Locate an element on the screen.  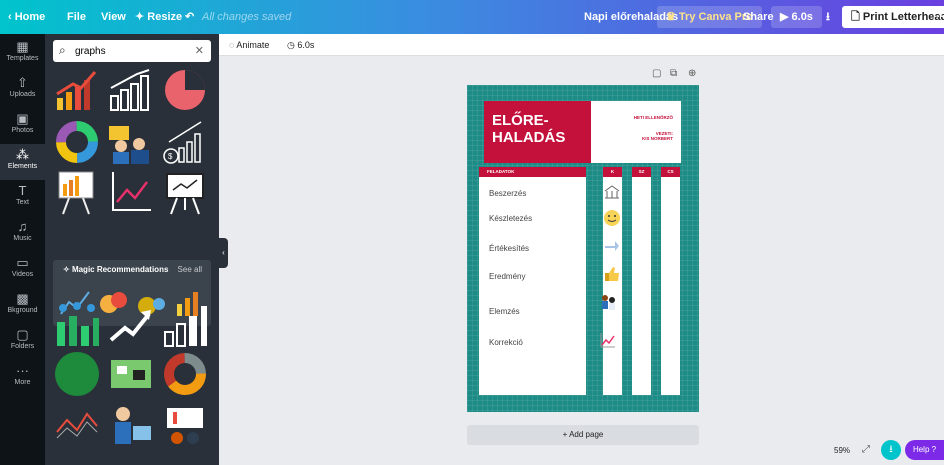
rail-elements: ⁂ Elements is located at coordinates (22, 162).